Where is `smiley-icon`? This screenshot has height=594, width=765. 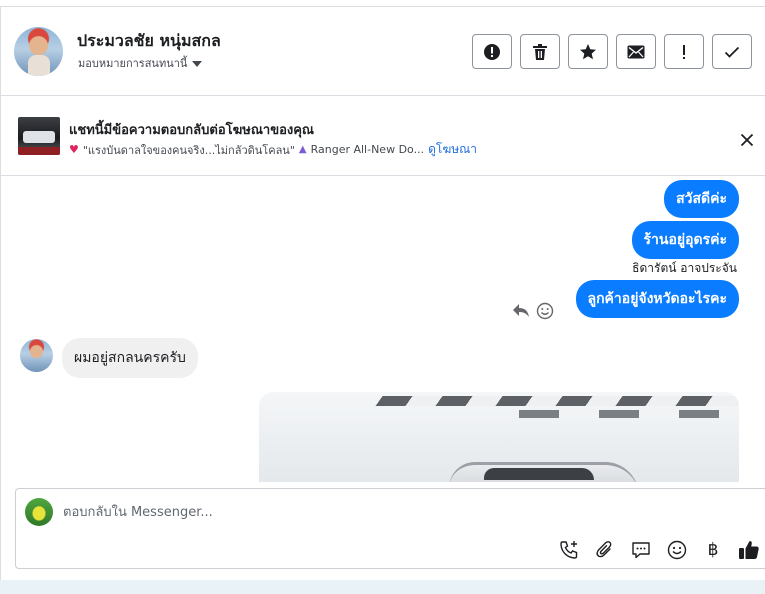 smiley-icon is located at coordinates (677, 550).